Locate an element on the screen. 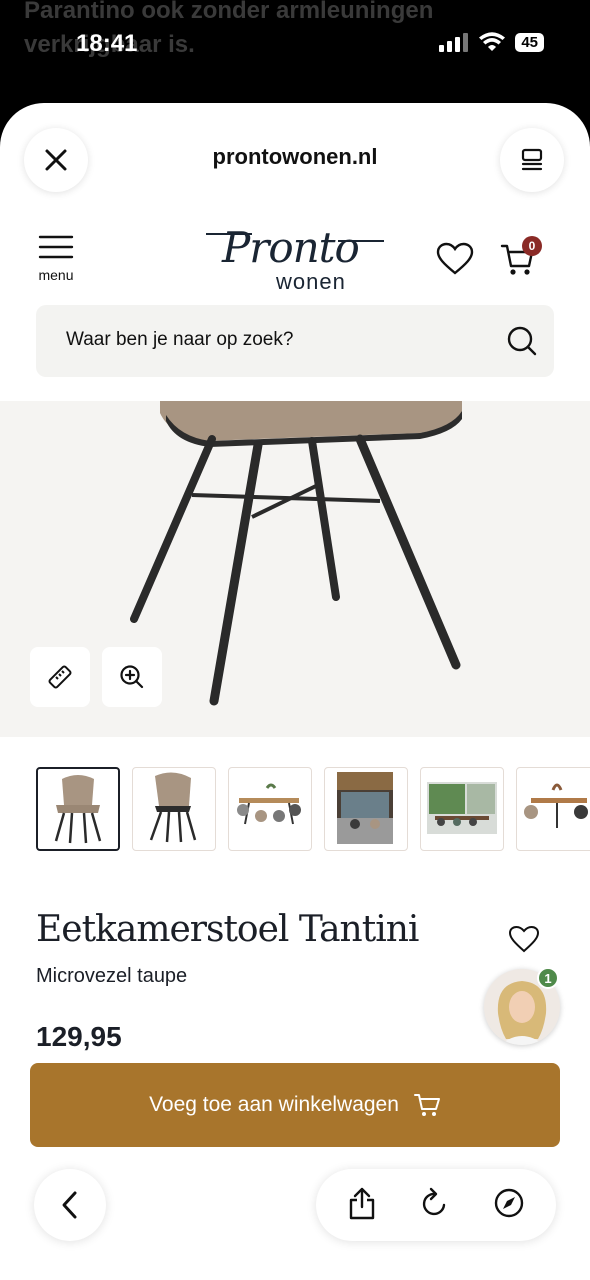  back-button is located at coordinates (70, 1205).